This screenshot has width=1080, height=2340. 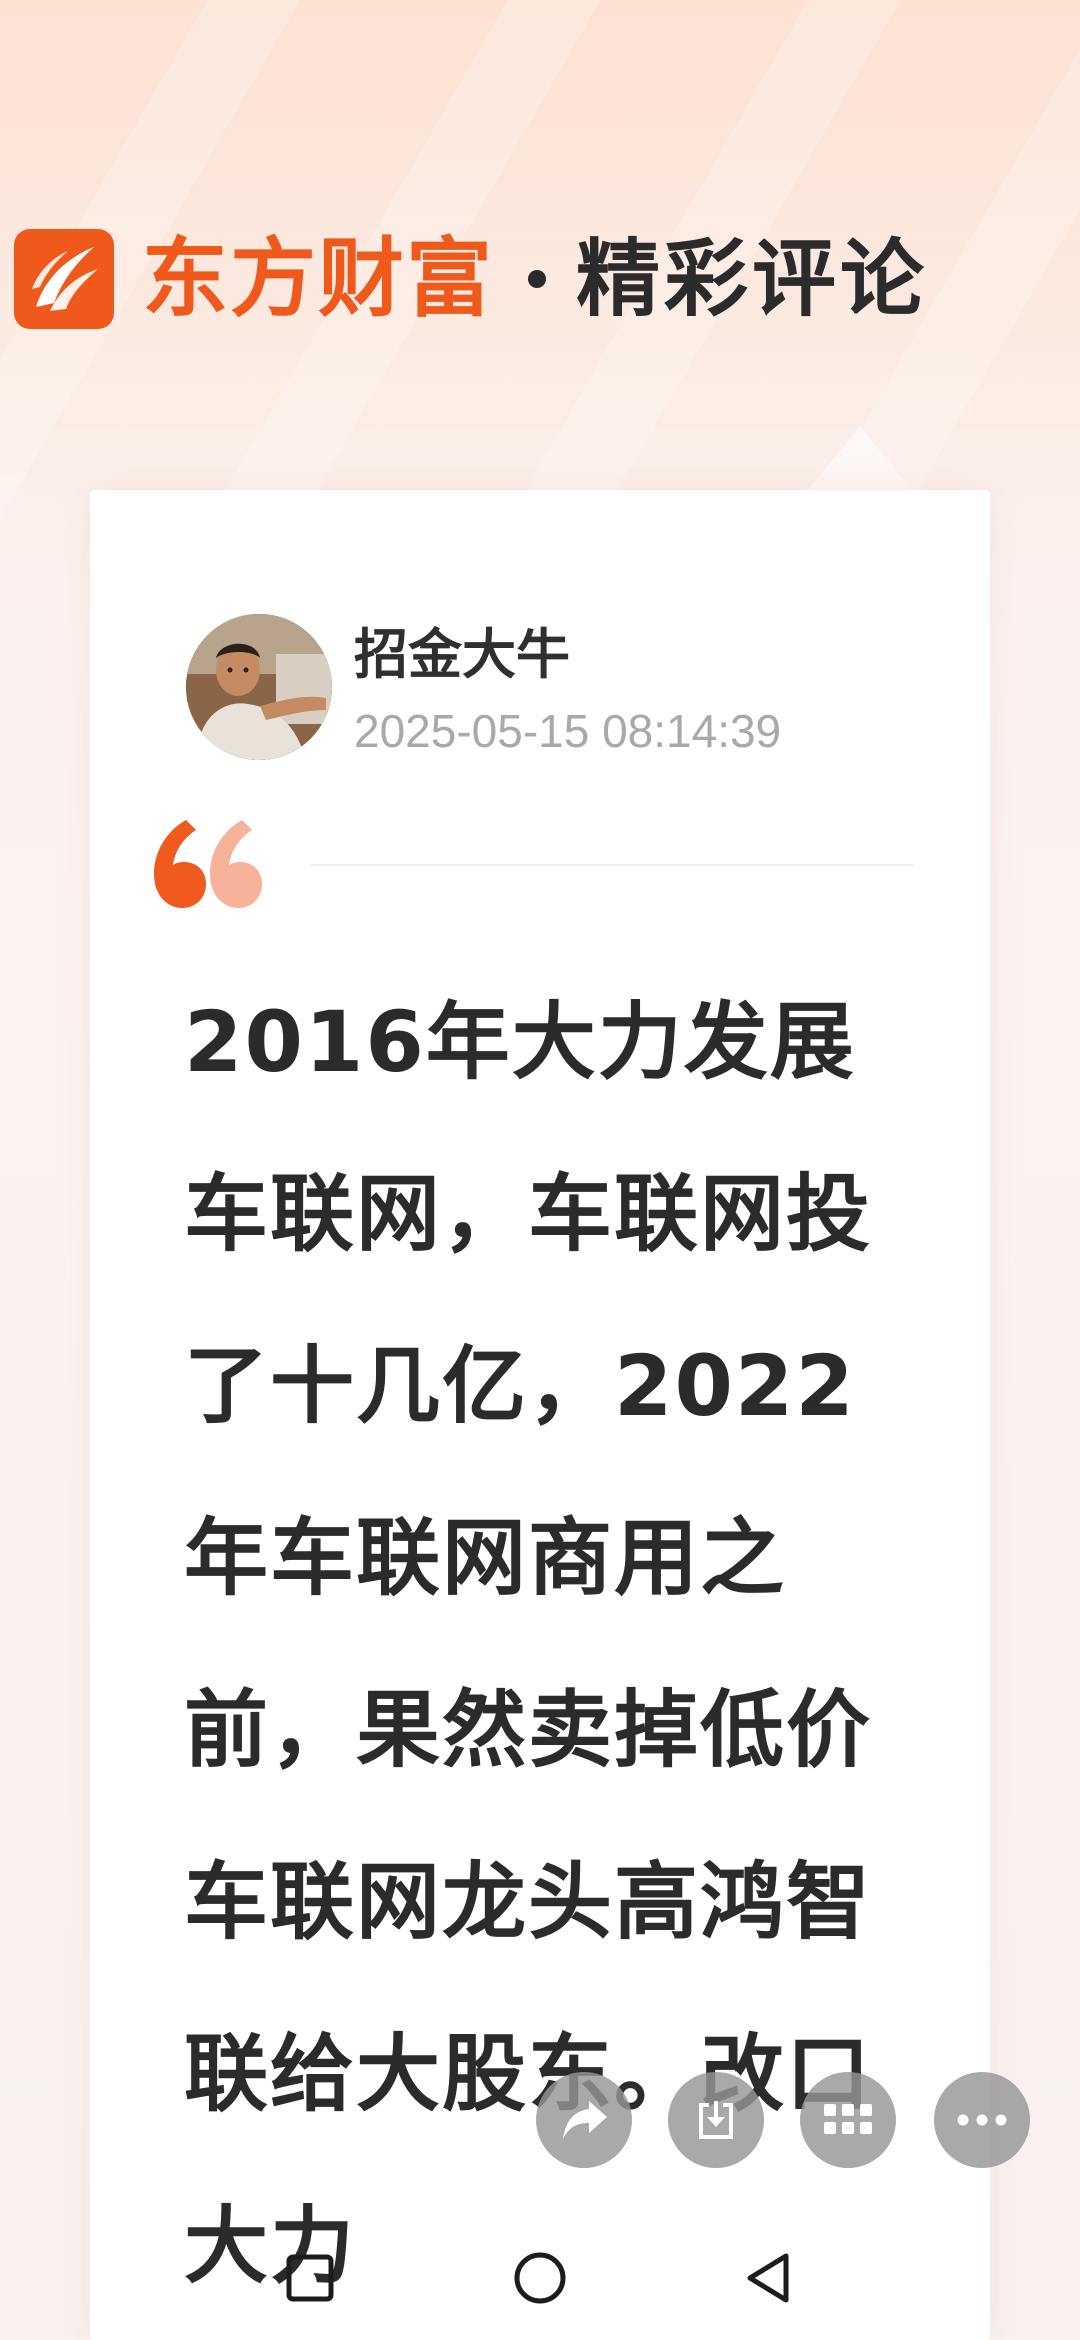 I want to click on post-timestamp: 2025-05-15 08:14:39, so click(x=568, y=731).